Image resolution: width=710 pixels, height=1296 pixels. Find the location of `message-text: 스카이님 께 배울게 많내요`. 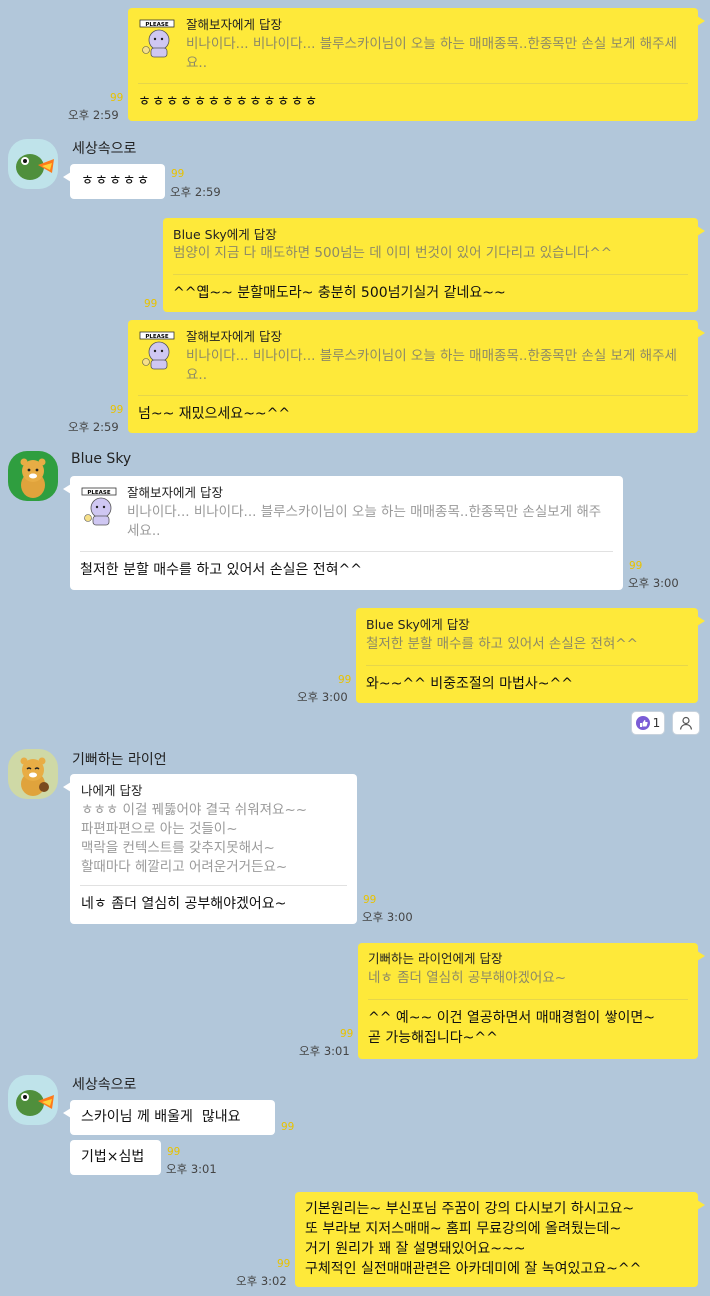

message-text: 스카이님 께 배울게 많내요 is located at coordinates (161, 1117).